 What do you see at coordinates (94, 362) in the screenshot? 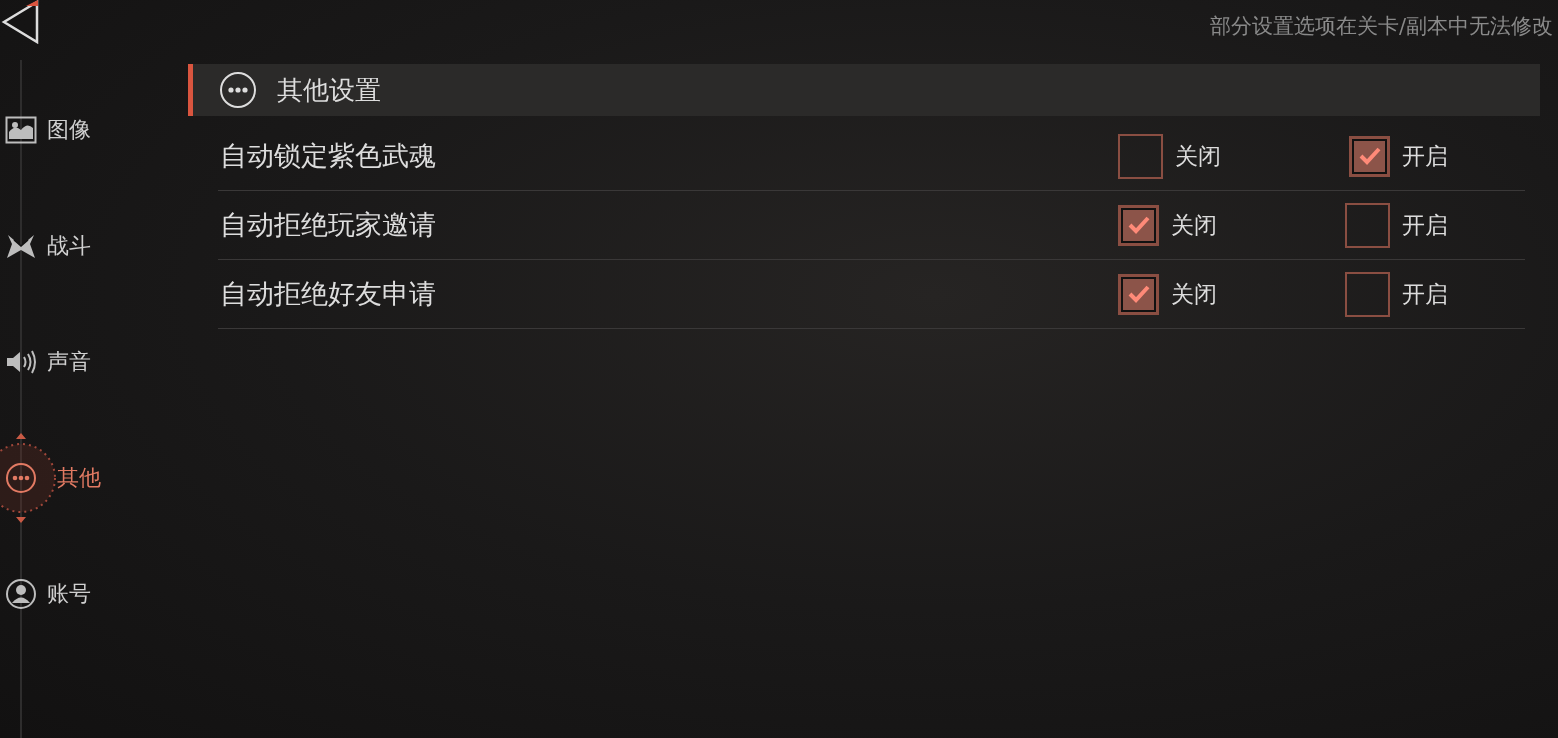
I see `sidebar-item: 声音` at bounding box center [94, 362].